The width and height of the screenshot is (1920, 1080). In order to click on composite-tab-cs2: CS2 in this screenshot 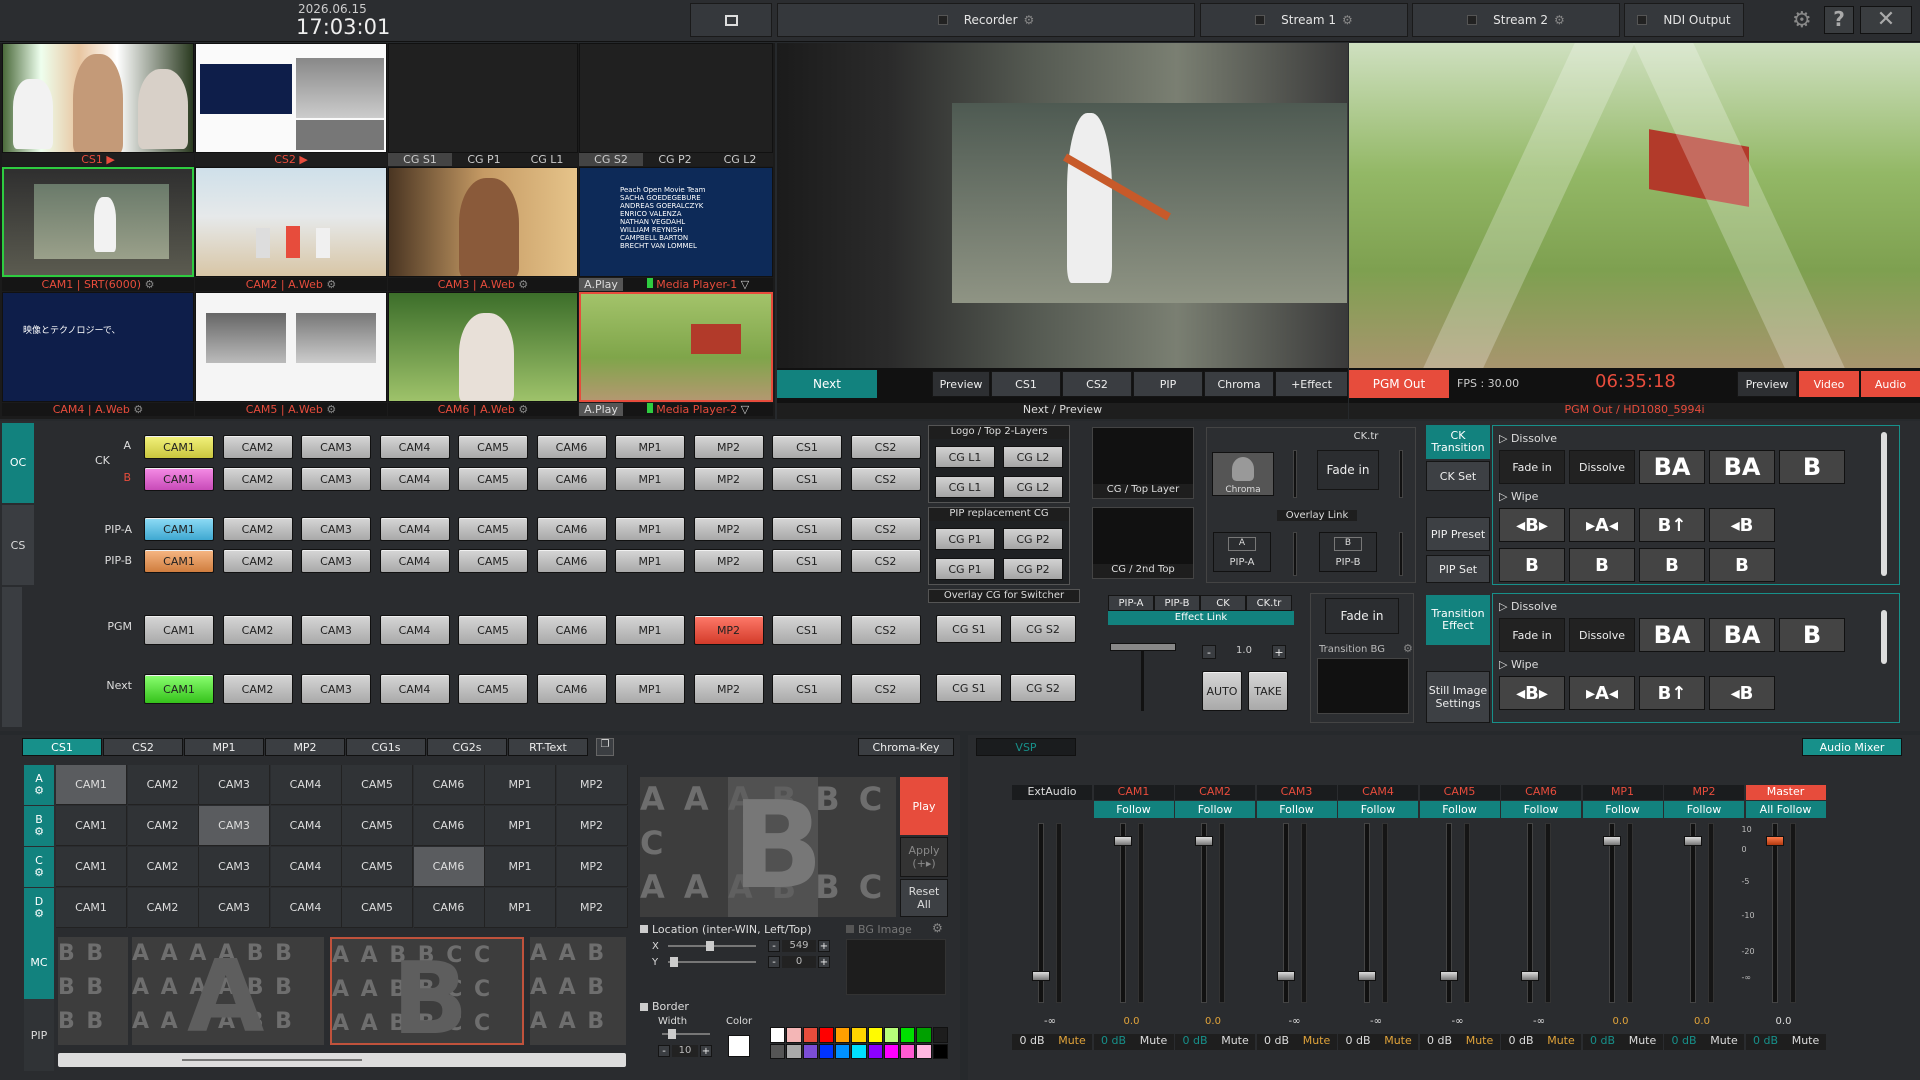, I will do `click(143, 747)`.